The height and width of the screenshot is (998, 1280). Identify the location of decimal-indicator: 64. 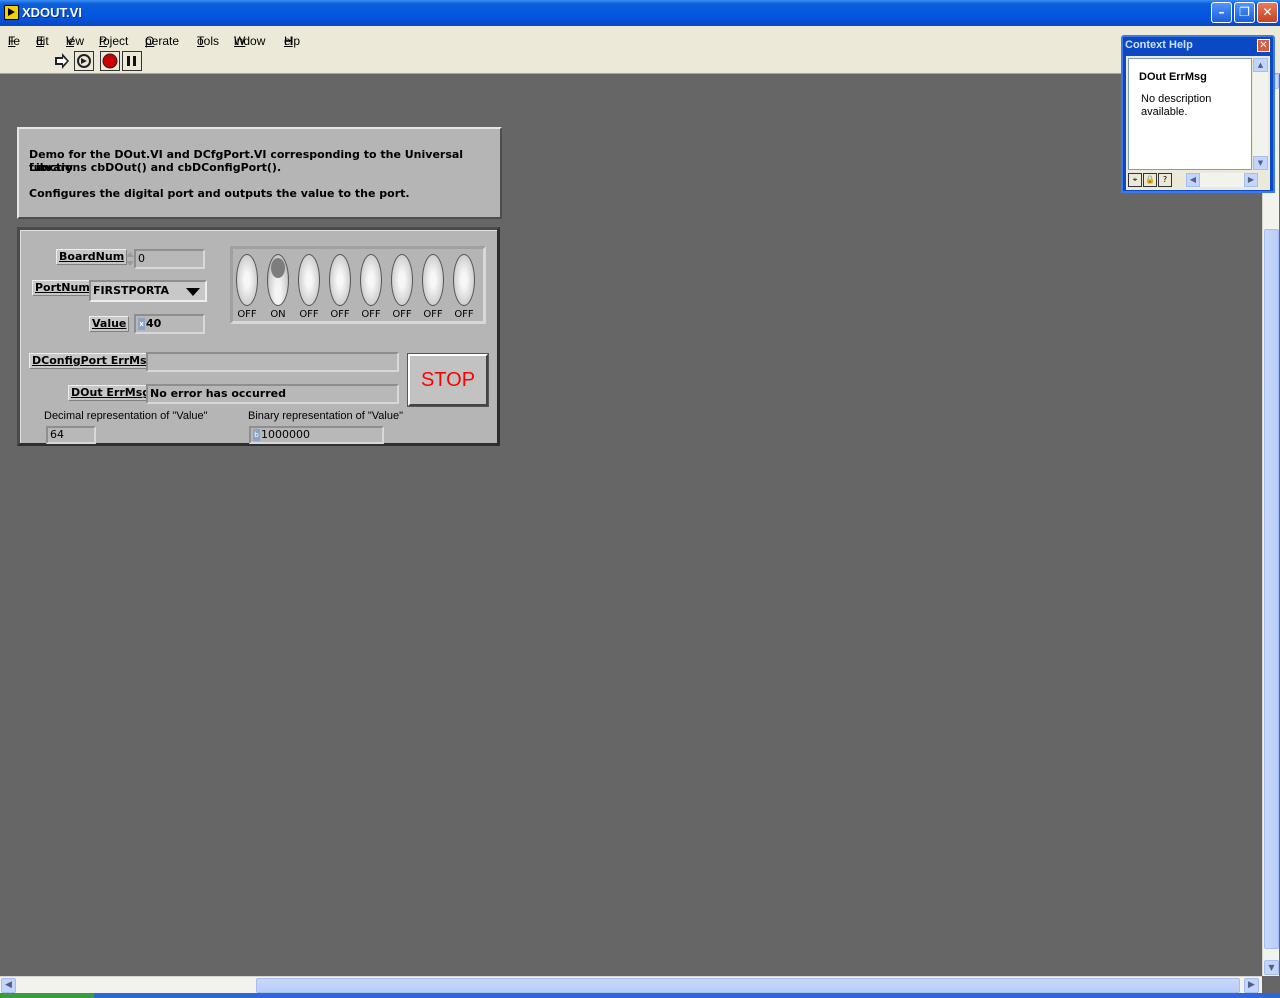
(71, 435).